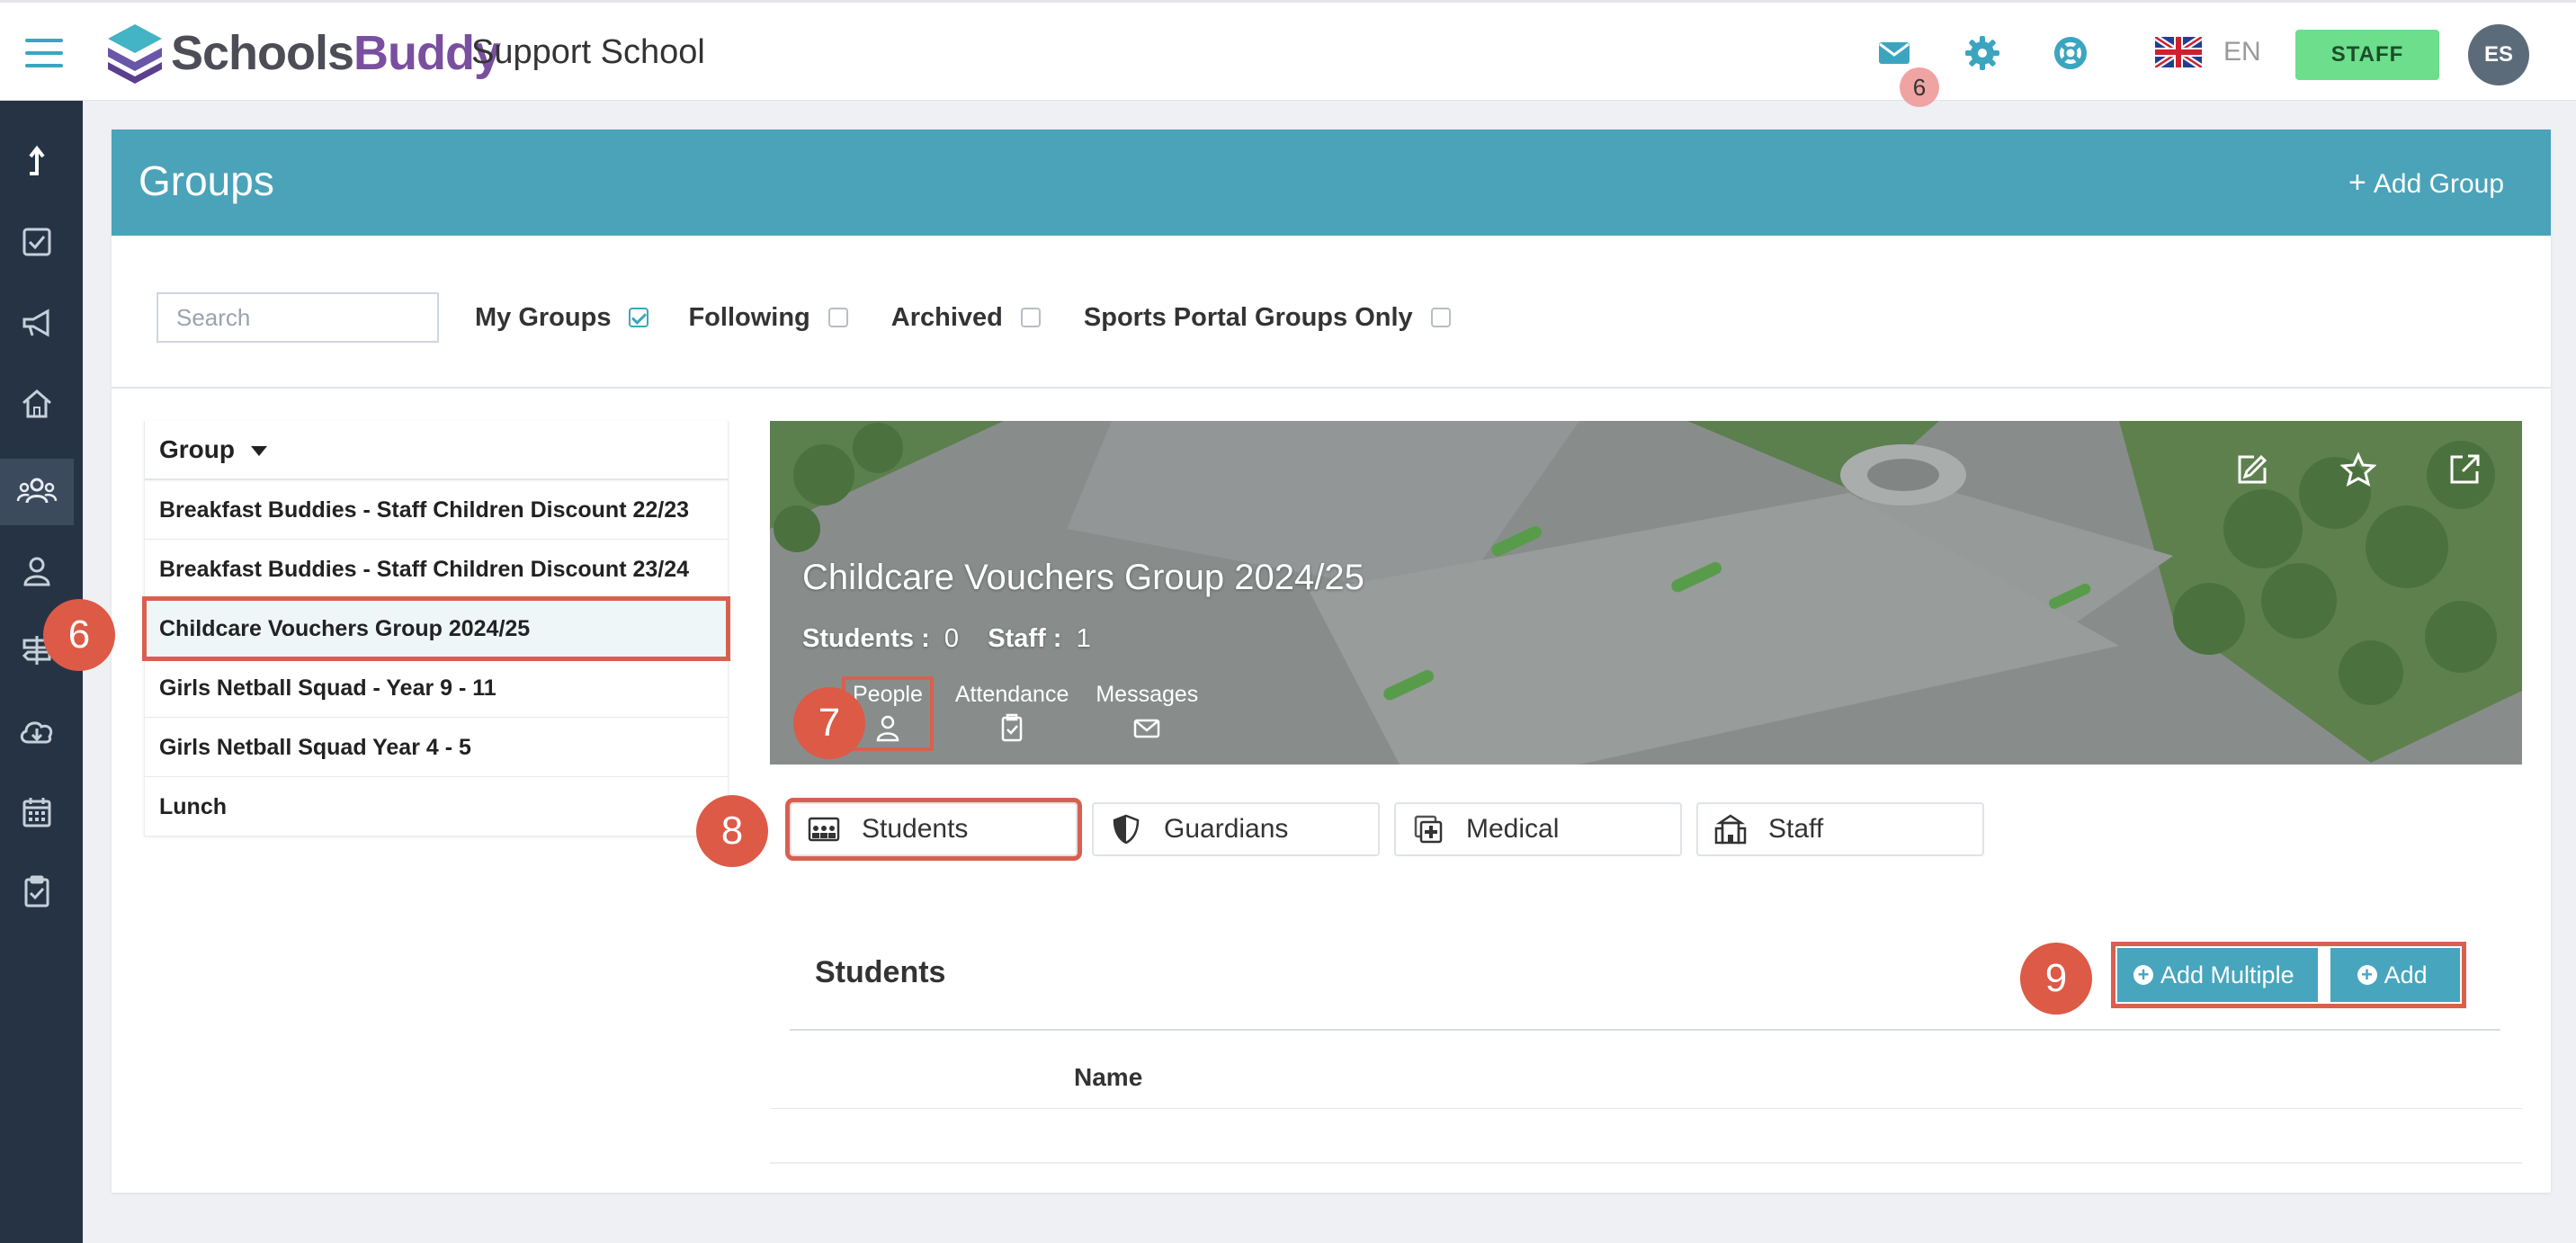 The image size is (2576, 1243). Describe the element at coordinates (639, 317) in the screenshot. I see `my-groups-checkbox` at that location.